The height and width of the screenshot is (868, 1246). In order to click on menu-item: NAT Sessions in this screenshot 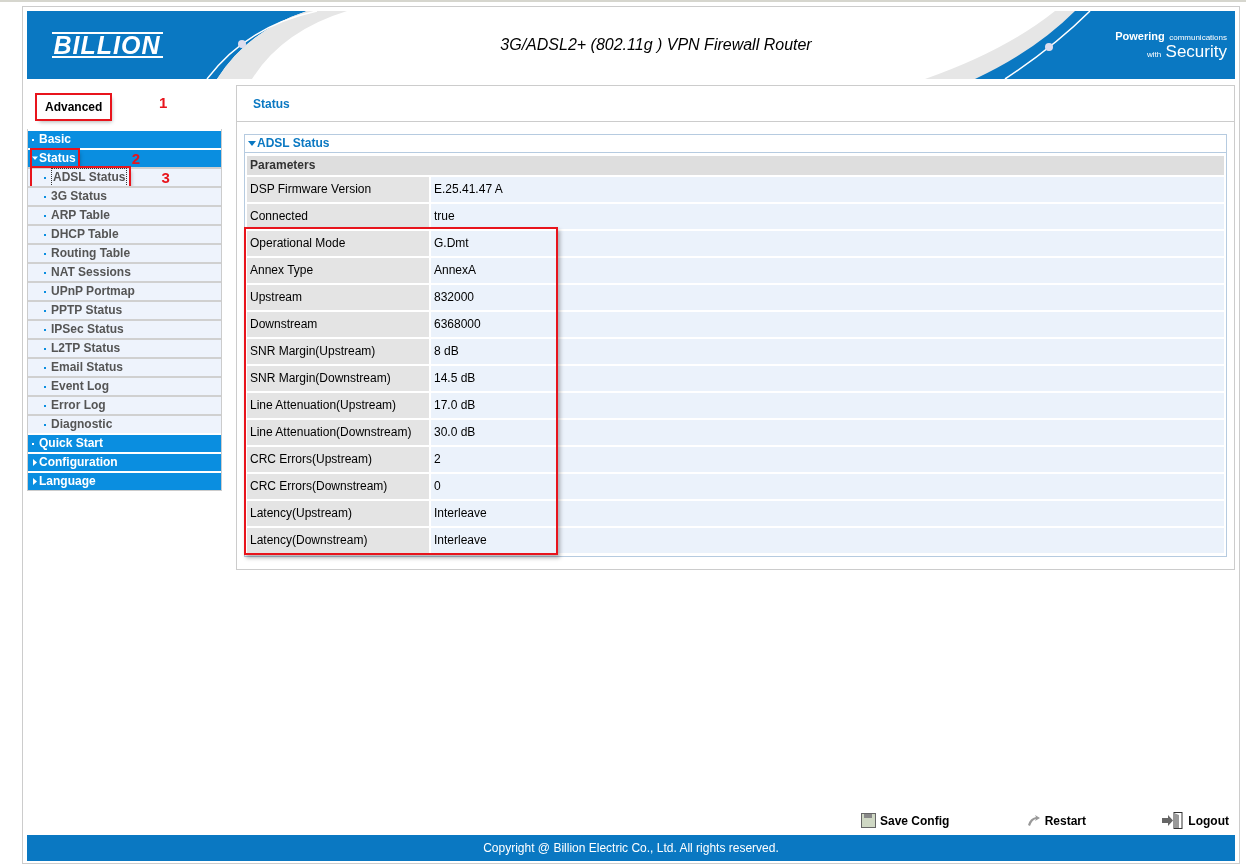, I will do `click(124, 271)`.